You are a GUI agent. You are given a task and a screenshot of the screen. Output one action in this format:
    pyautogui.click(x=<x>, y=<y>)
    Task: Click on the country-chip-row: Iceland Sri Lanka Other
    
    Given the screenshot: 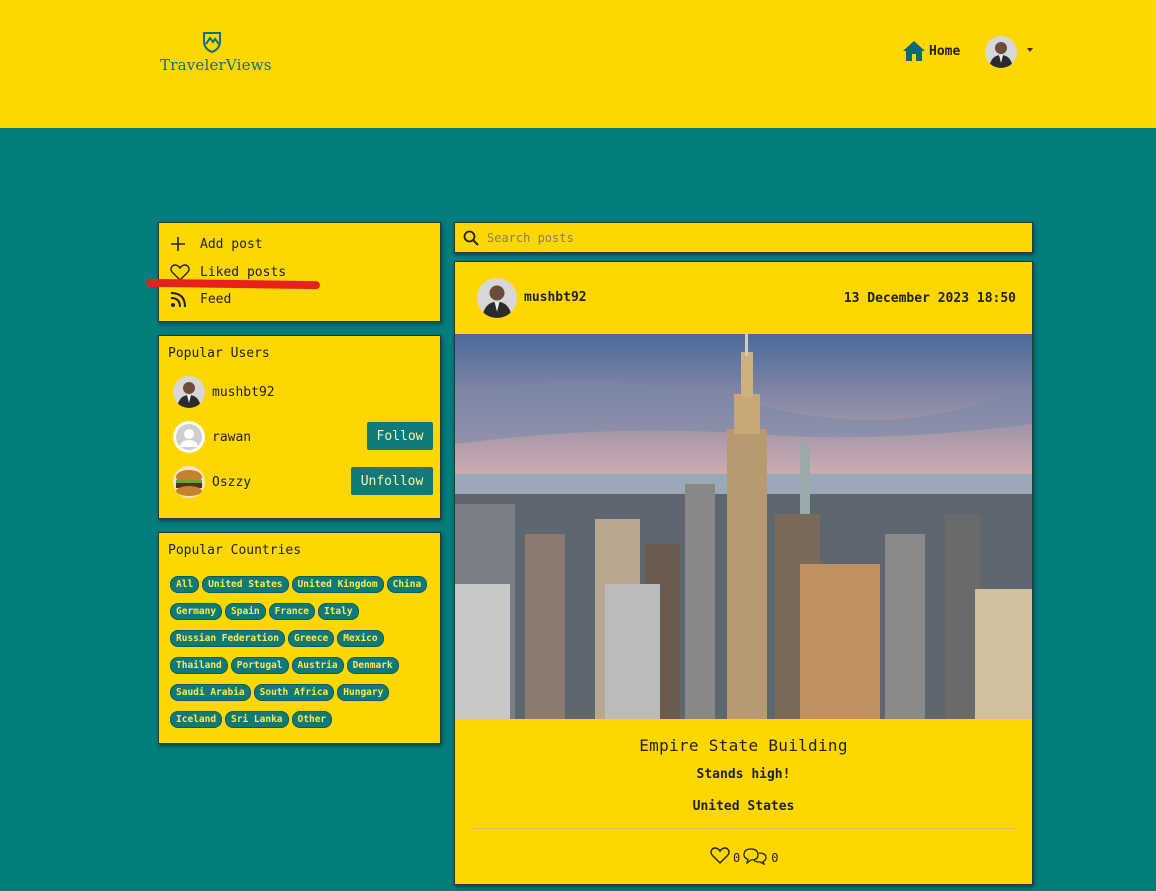 What is the action you would take?
    pyautogui.click(x=303, y=719)
    